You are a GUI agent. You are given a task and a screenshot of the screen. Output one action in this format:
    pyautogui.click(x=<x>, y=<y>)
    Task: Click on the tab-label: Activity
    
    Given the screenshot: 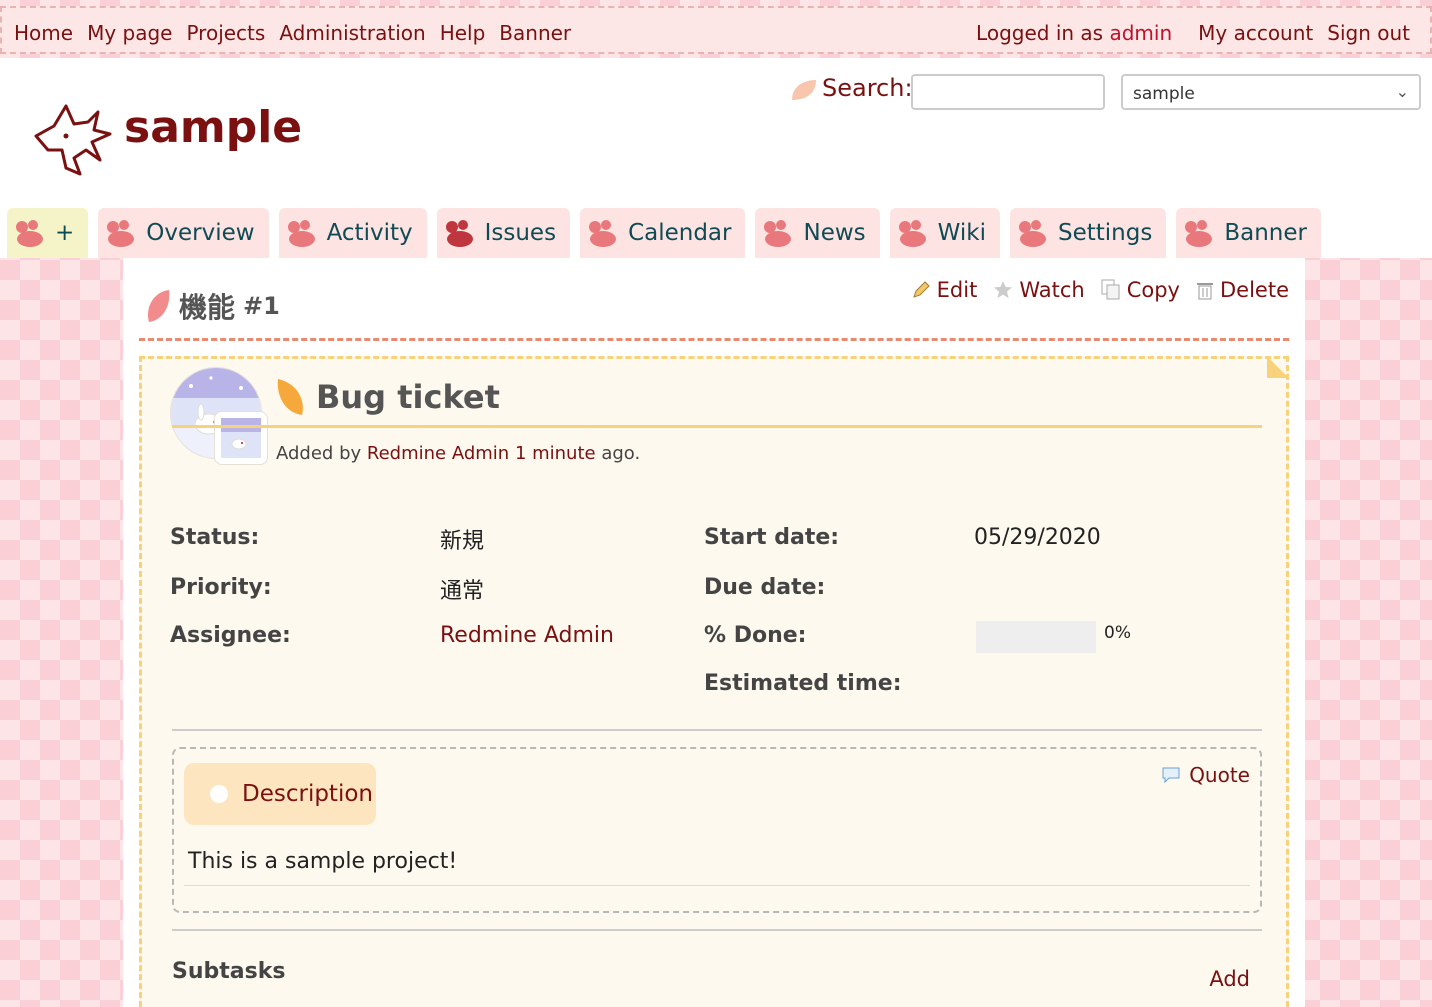 What is the action you would take?
    pyautogui.click(x=369, y=233)
    